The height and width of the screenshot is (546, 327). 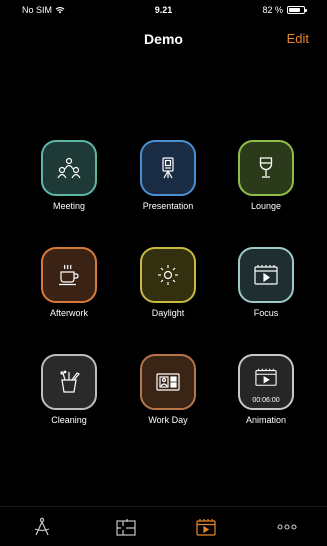 I want to click on scene-work-day: Work Day, so click(x=168, y=389).